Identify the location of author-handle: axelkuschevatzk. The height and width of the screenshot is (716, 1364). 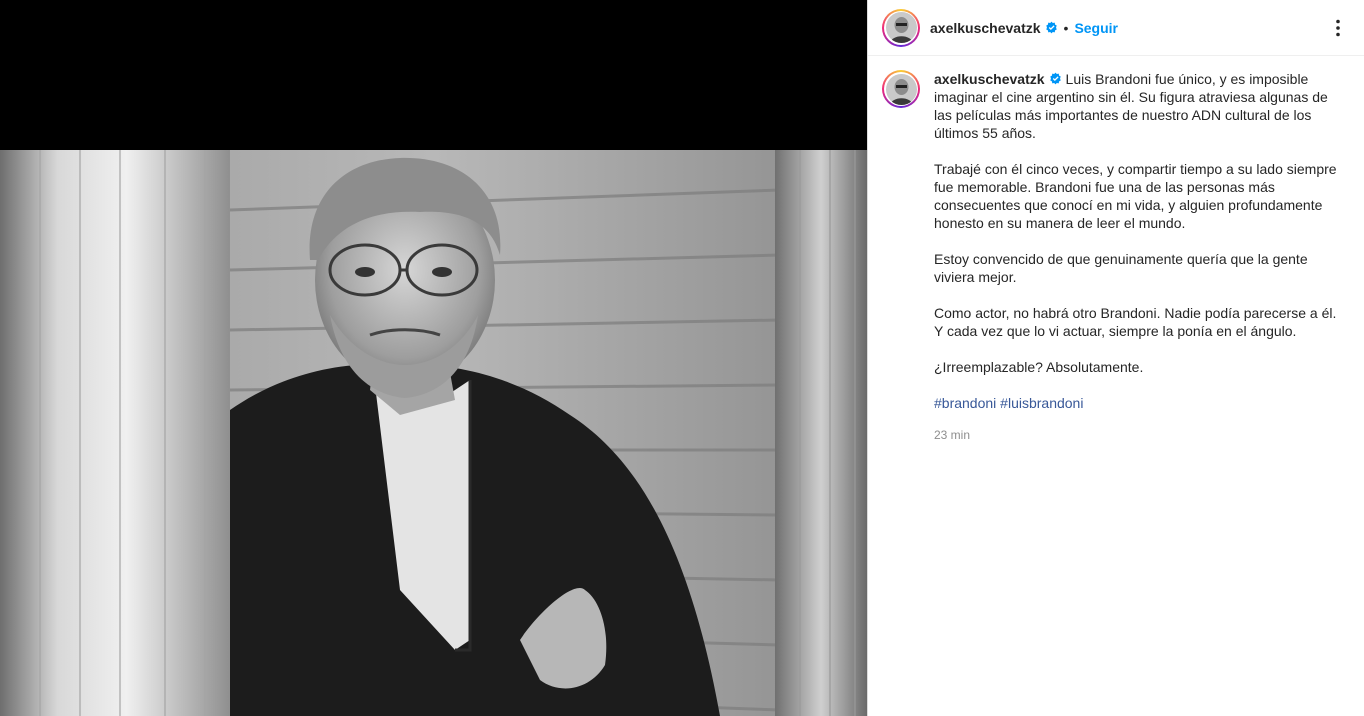
(985, 28).